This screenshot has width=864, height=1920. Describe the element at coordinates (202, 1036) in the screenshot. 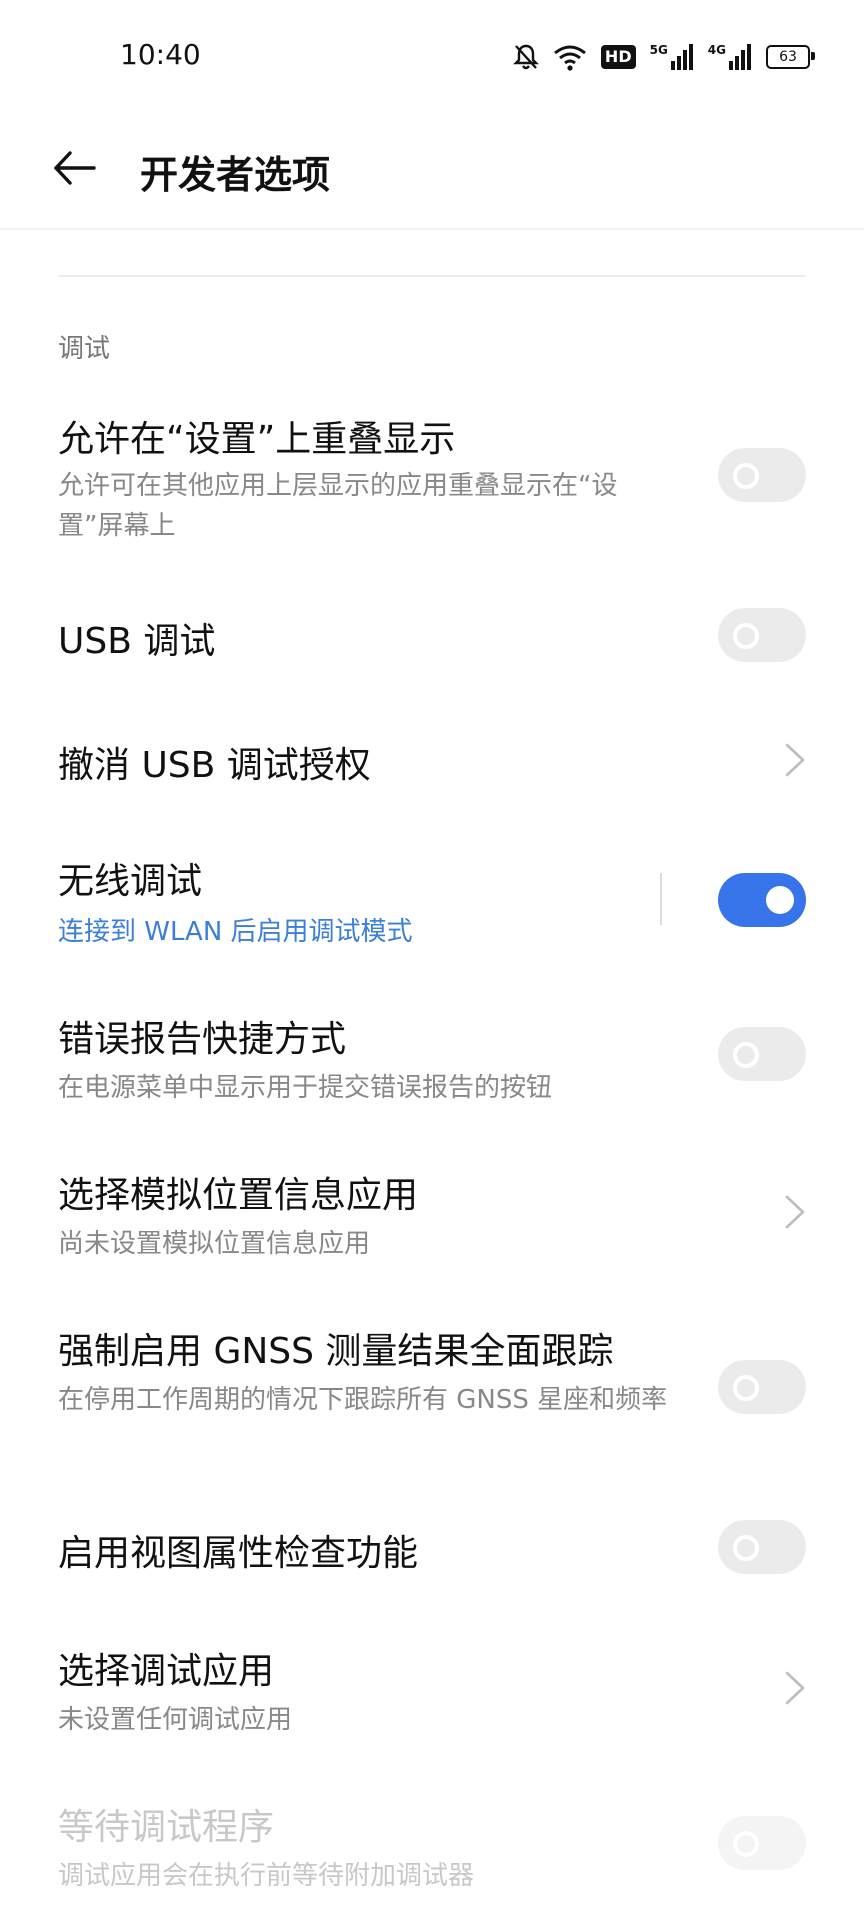

I see `setting-title-bug-report: 错误报告快捷方式` at that location.